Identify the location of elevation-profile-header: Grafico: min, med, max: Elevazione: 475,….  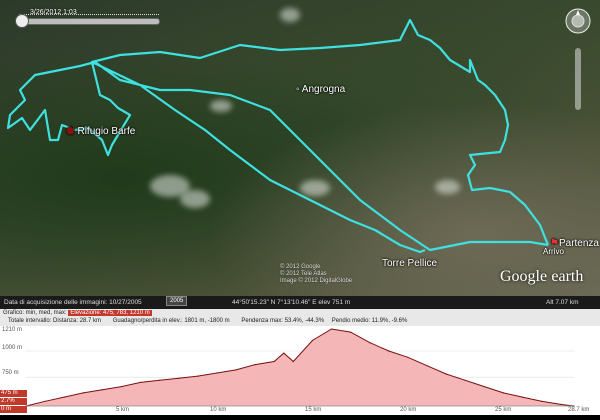
(300, 317).